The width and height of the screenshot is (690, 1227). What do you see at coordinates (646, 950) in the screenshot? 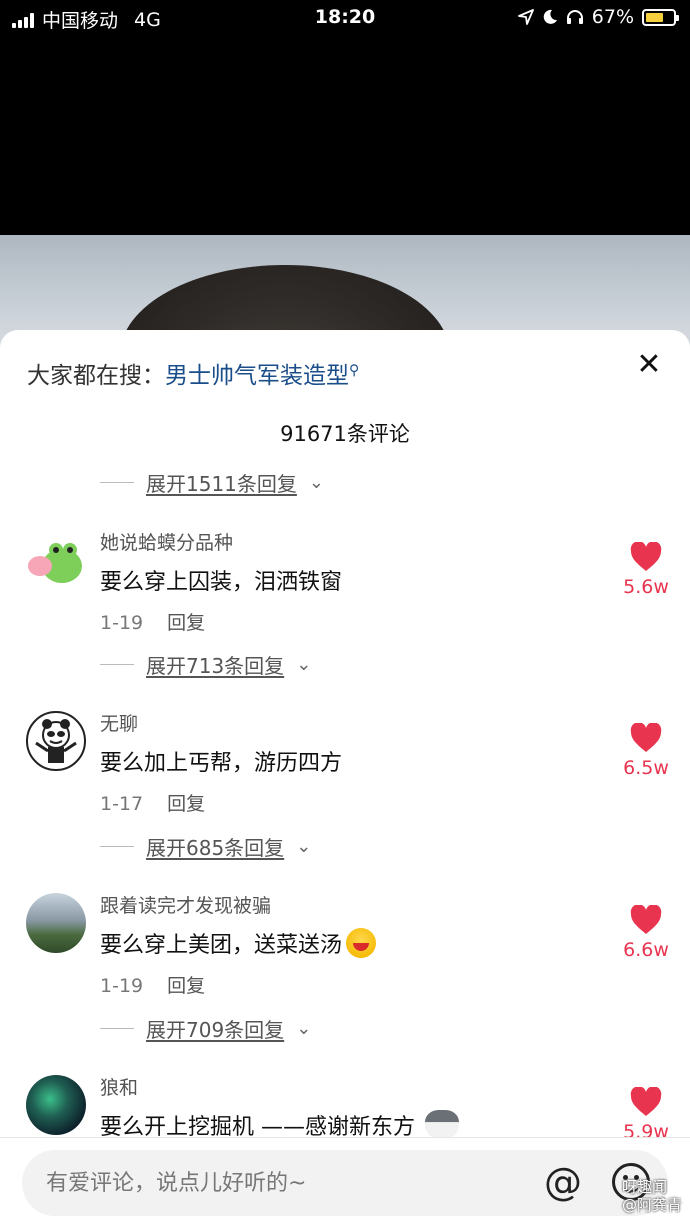
I see `like-count: 6.6w` at bounding box center [646, 950].